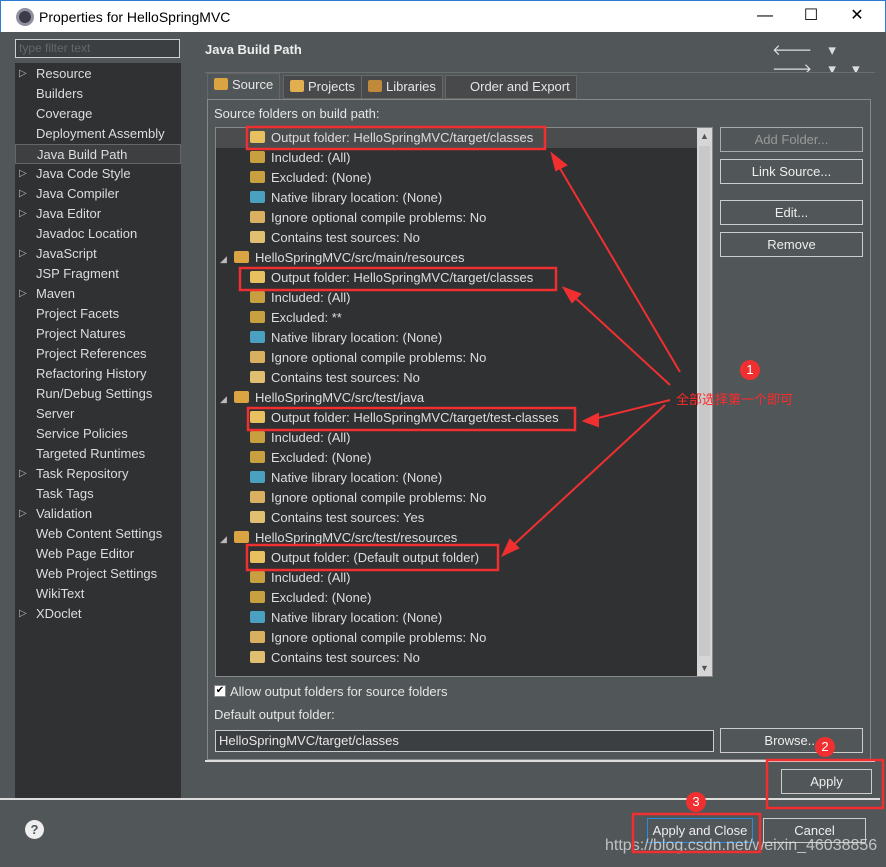 The image size is (886, 867). Describe the element at coordinates (704, 136) in the screenshot. I see `scroll-up-icon: ▲` at that location.